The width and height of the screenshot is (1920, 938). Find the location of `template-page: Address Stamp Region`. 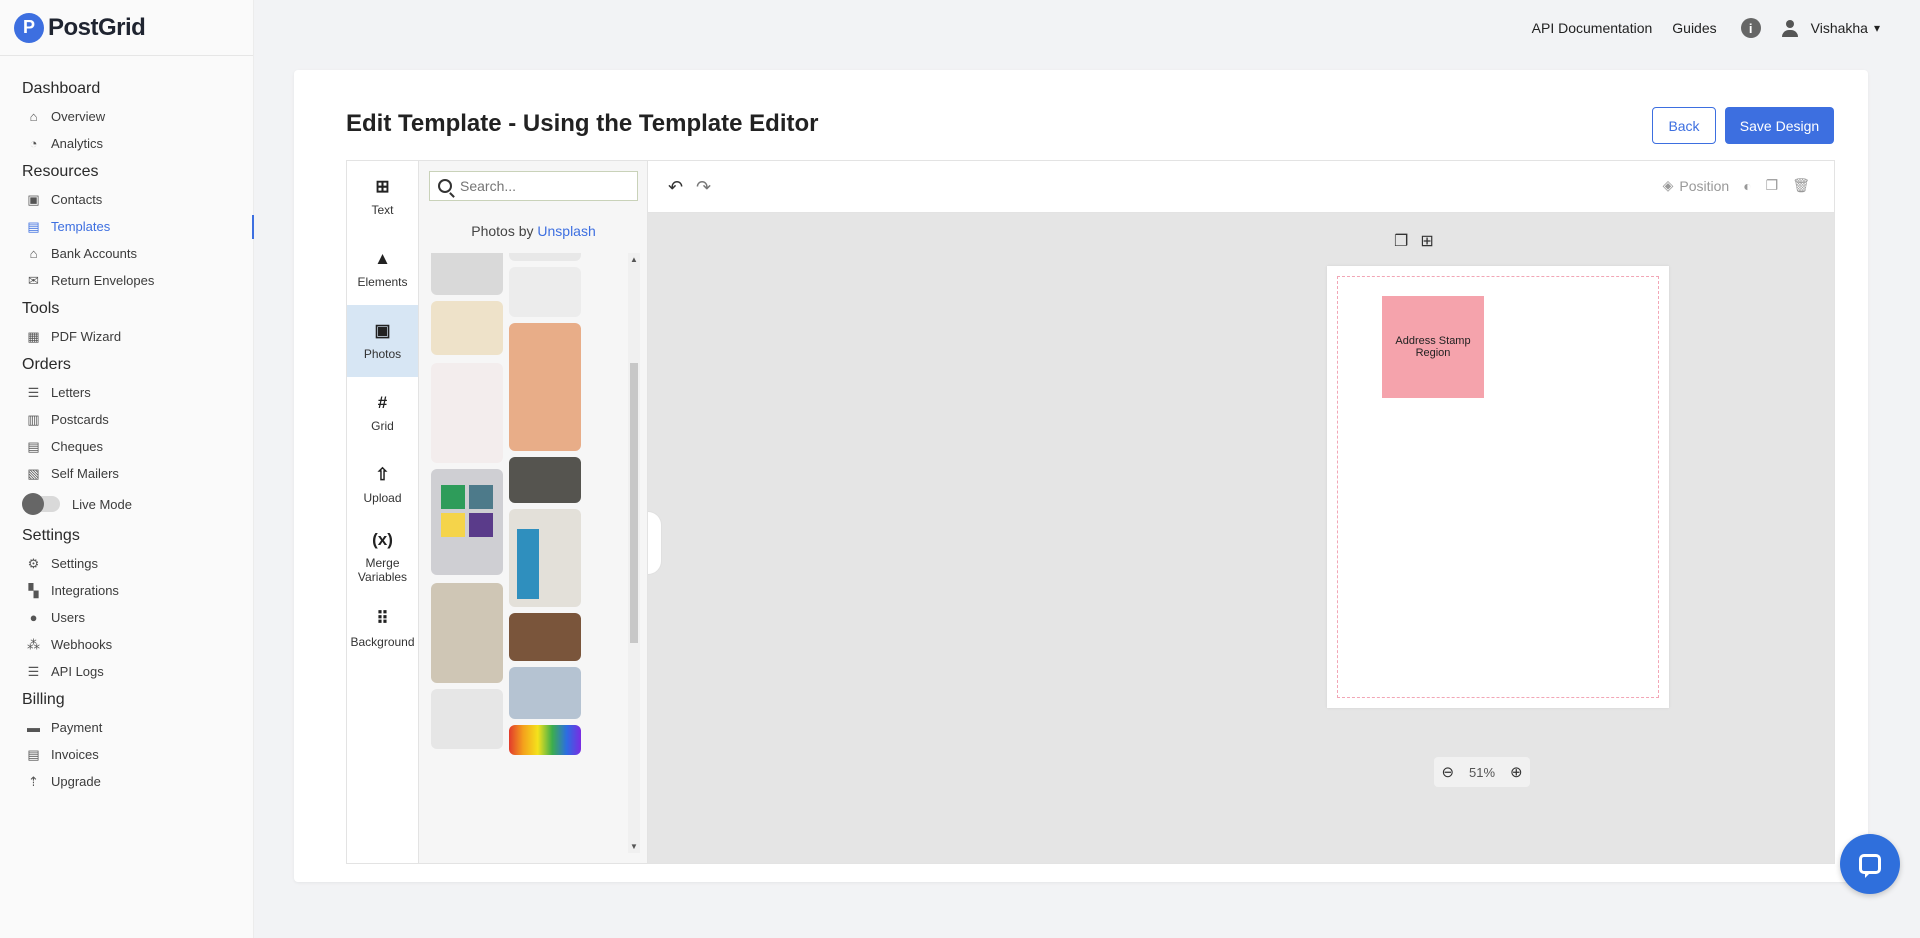

template-page: Address Stamp Region is located at coordinates (1498, 487).